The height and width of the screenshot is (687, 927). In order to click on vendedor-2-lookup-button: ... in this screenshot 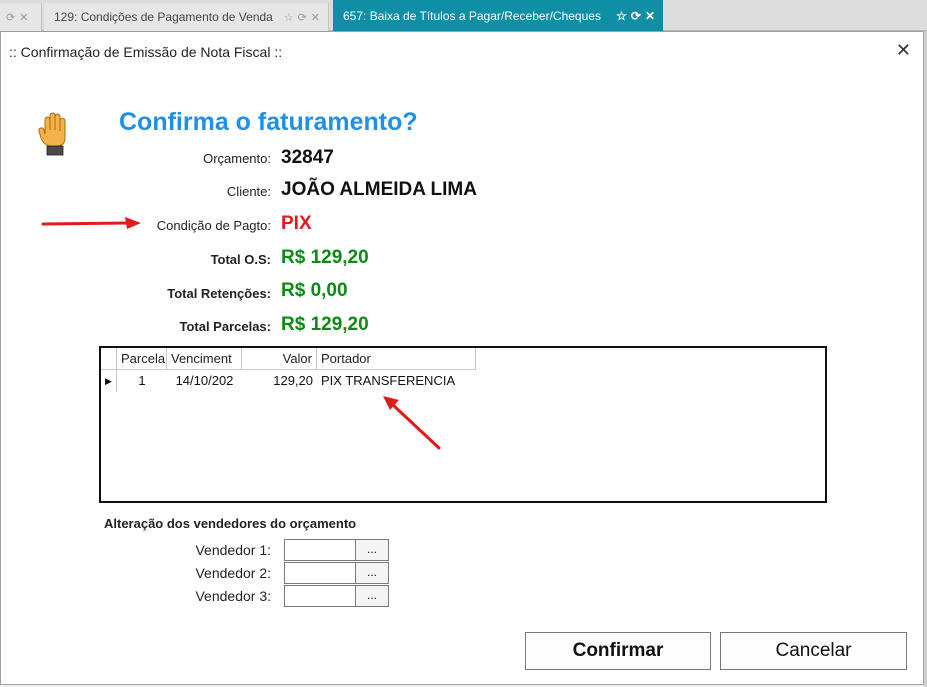, I will do `click(372, 573)`.